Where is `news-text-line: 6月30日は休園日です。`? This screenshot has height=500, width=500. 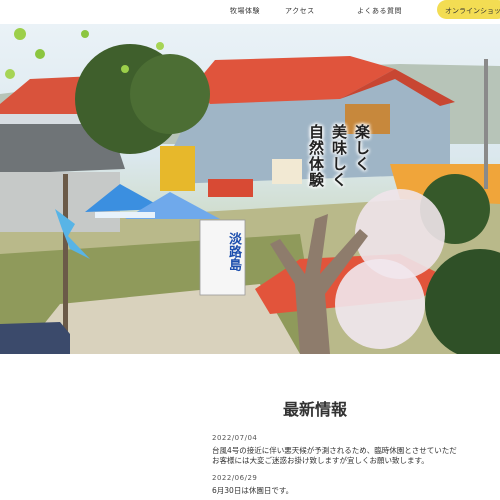
news-text-line: 6月30日は休園日です。 is located at coordinates (253, 490).